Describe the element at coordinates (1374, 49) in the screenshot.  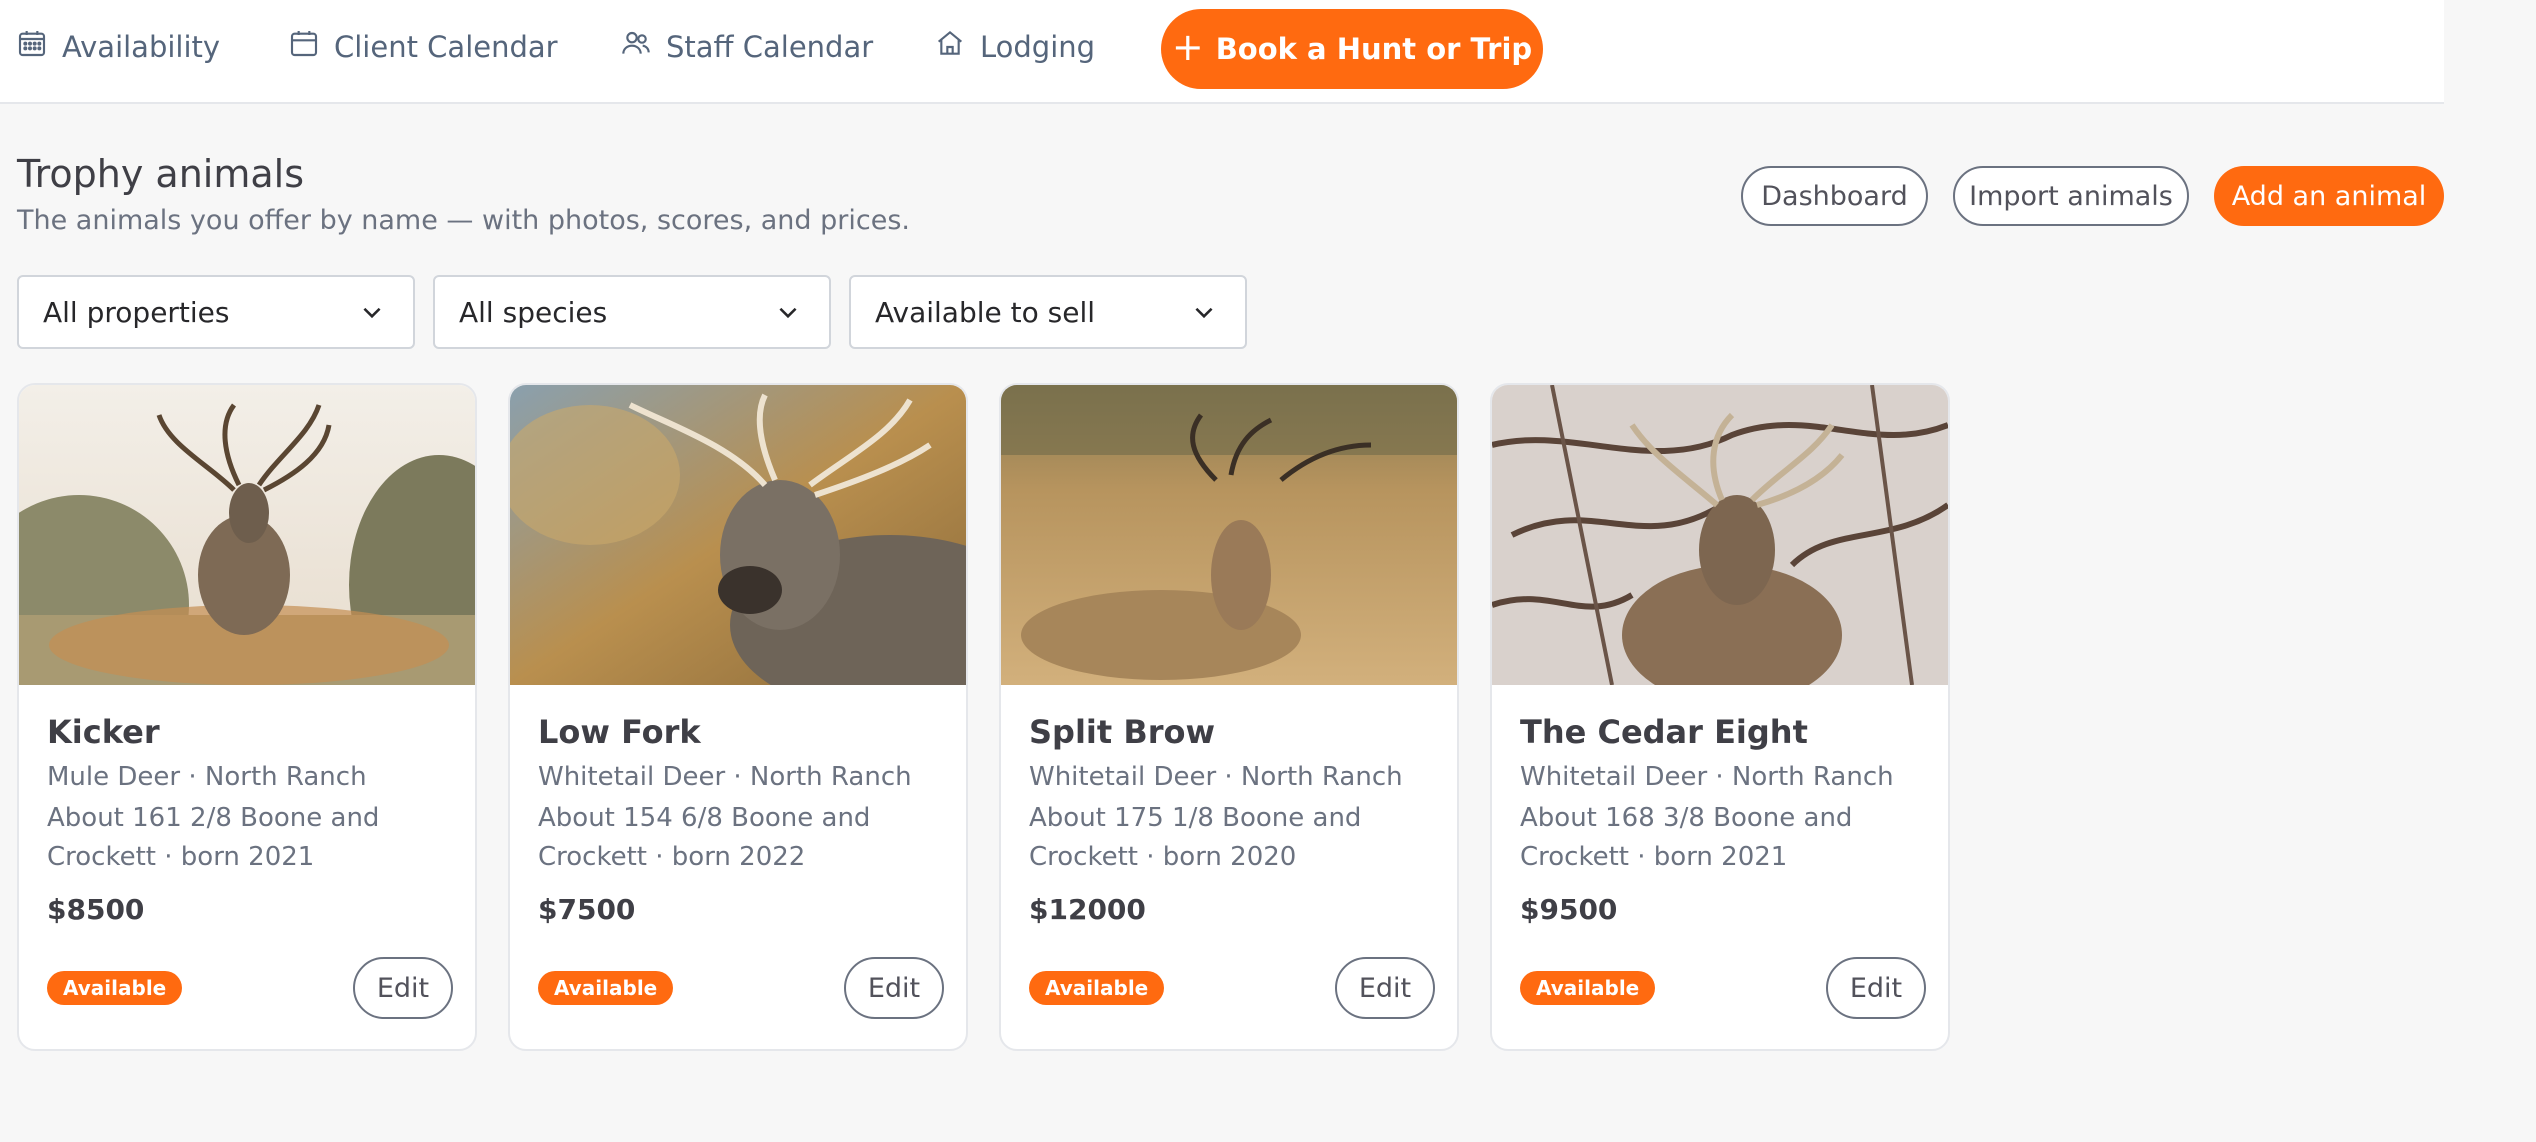
I see `book-hunt-label: Book a Hunt or Trip` at that location.